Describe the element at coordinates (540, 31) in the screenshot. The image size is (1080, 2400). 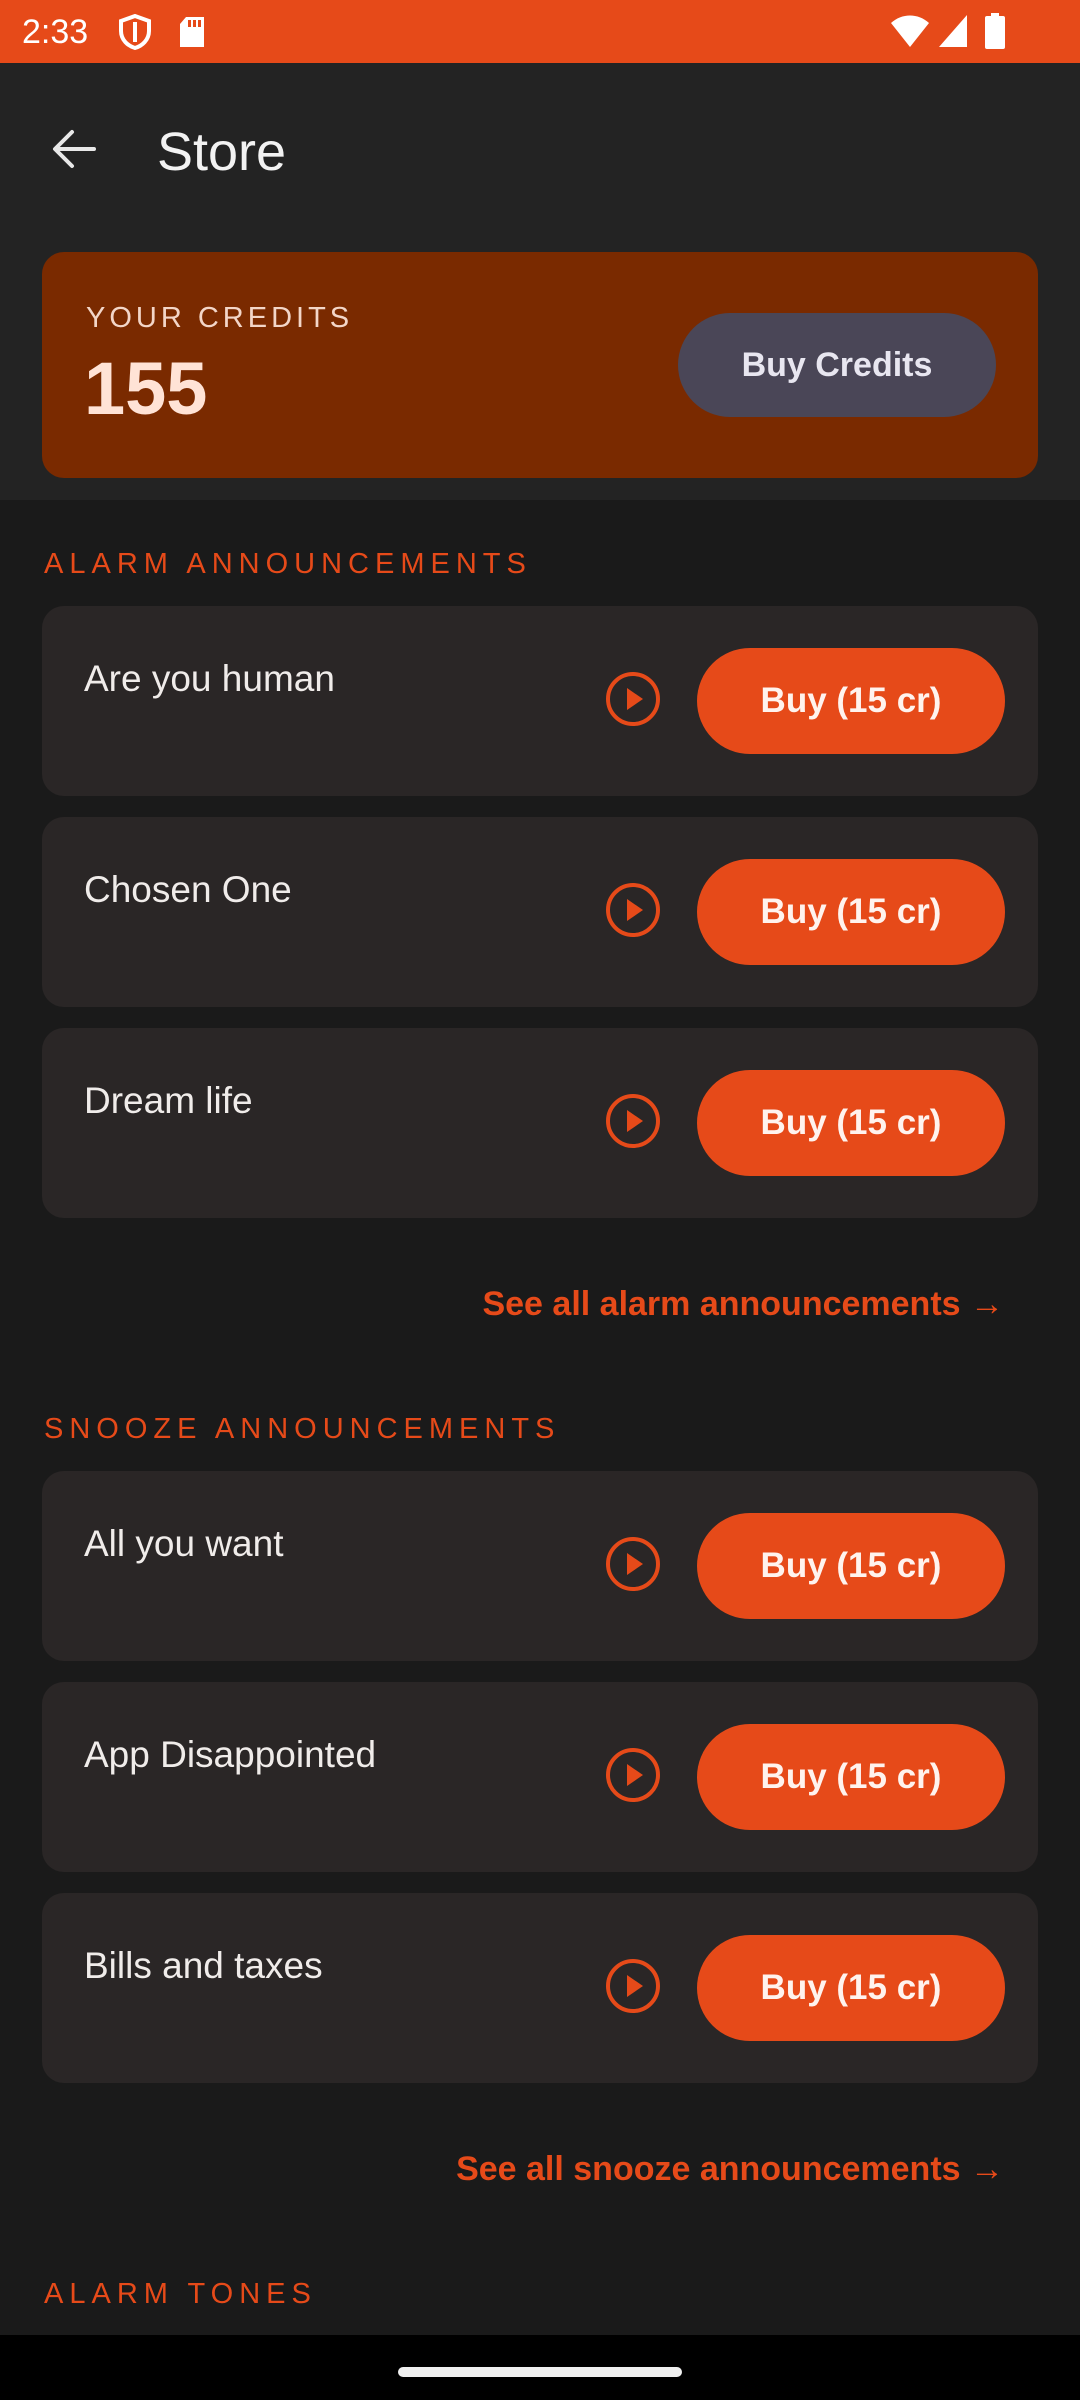
I see `status-bar: 2:33` at that location.